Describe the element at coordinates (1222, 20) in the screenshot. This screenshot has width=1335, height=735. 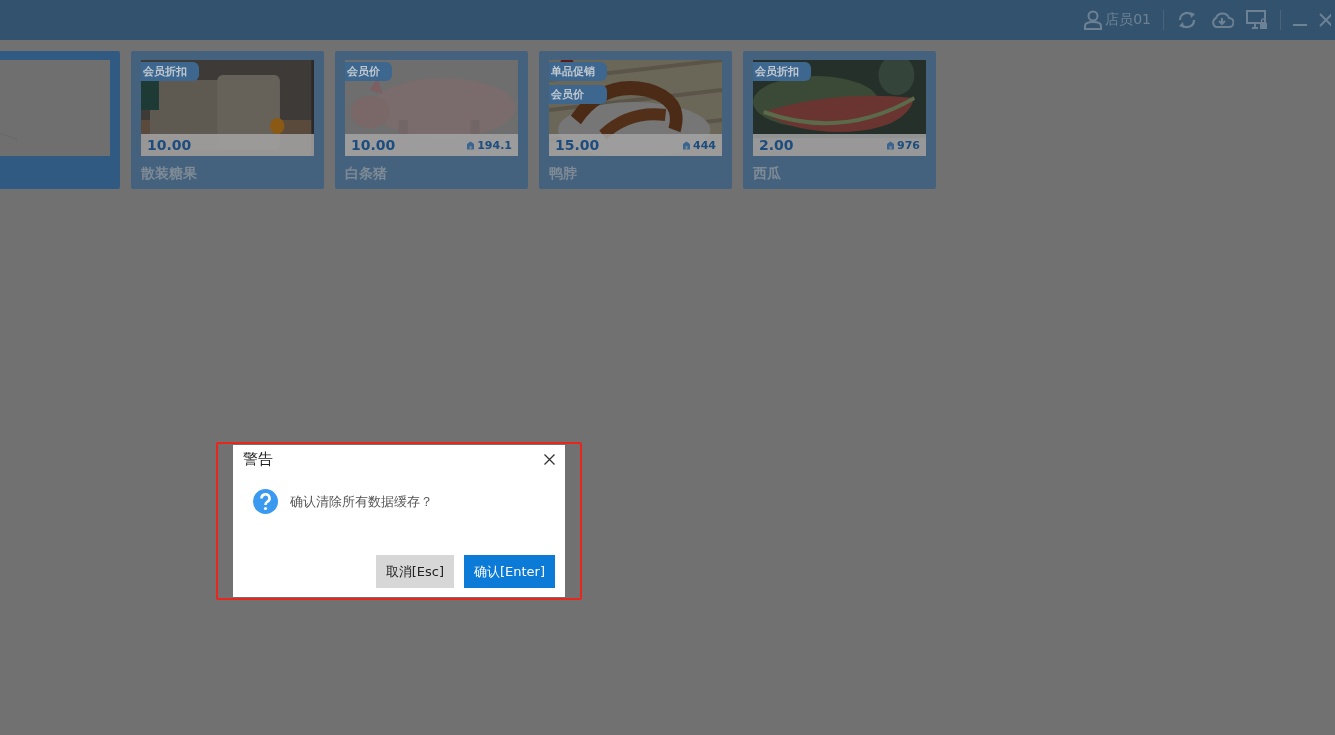
I see `cloud-download-icon` at that location.